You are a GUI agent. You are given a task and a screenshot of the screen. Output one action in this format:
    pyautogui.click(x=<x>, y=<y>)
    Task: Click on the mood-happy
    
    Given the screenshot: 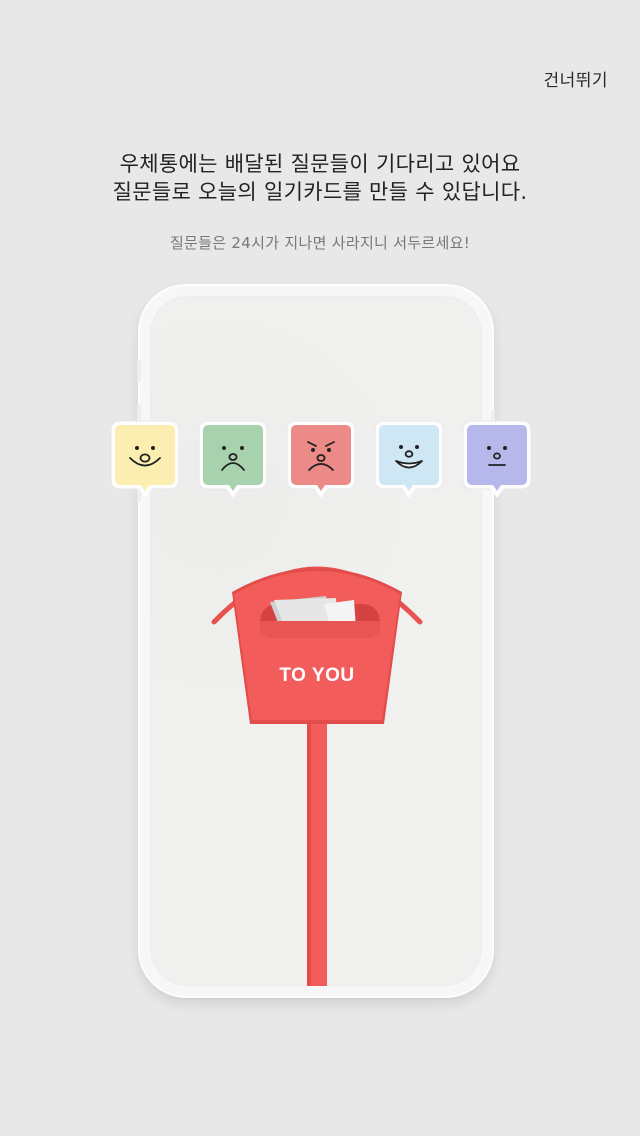 What is the action you would take?
    pyautogui.click(x=145, y=464)
    